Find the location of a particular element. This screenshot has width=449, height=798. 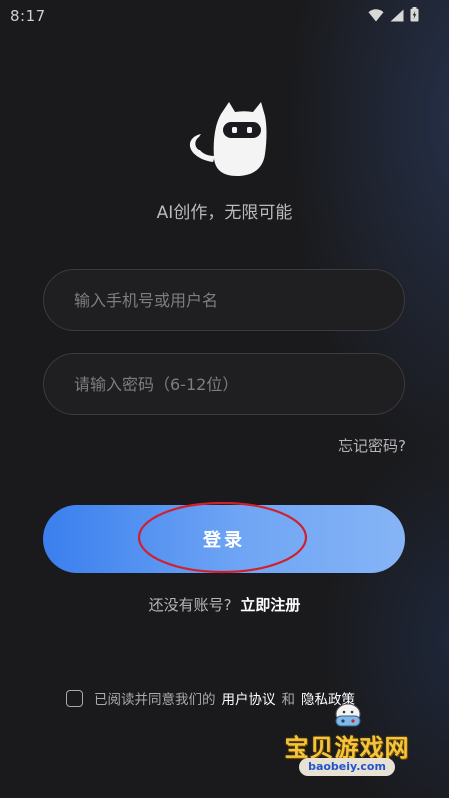

password-field is located at coordinates (224, 384).